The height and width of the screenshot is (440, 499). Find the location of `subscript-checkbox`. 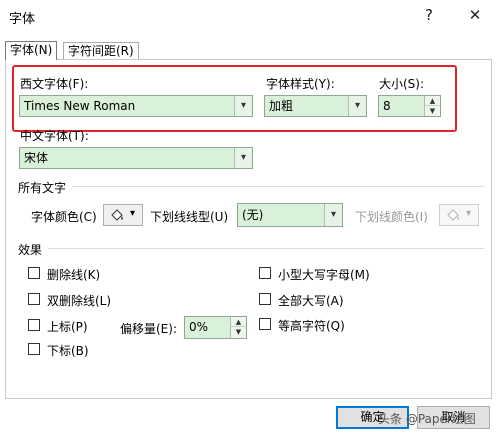

subscript-checkbox is located at coordinates (34, 349).